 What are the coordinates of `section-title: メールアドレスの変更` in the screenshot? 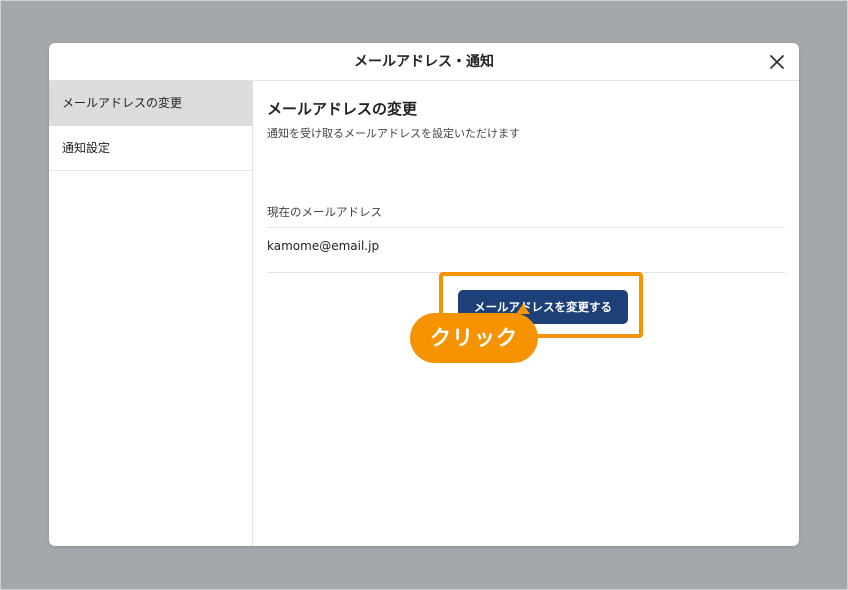 It's located at (342, 109).